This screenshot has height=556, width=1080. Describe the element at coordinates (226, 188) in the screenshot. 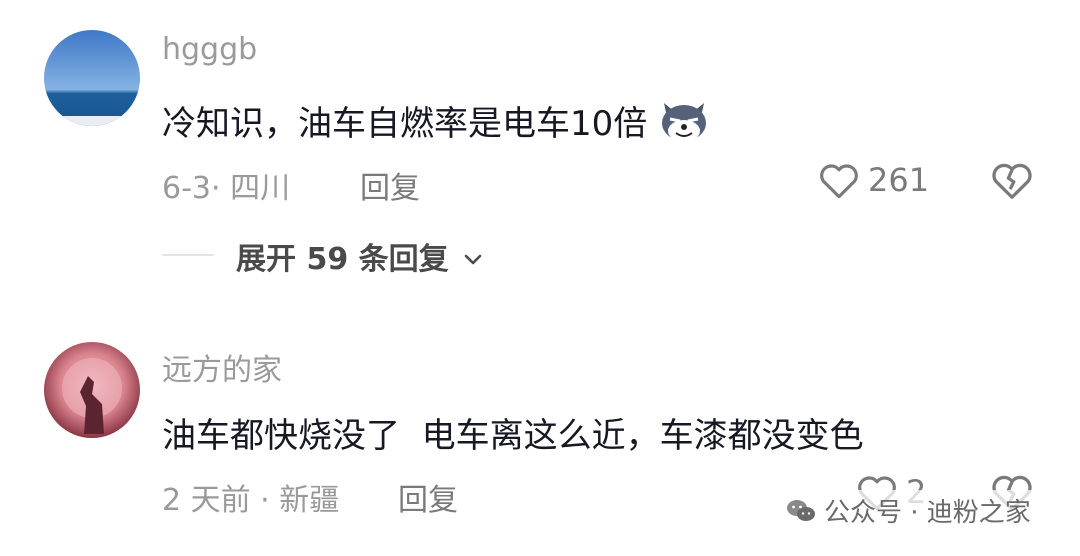

I see `comment-meta: 6-3· 四川` at that location.